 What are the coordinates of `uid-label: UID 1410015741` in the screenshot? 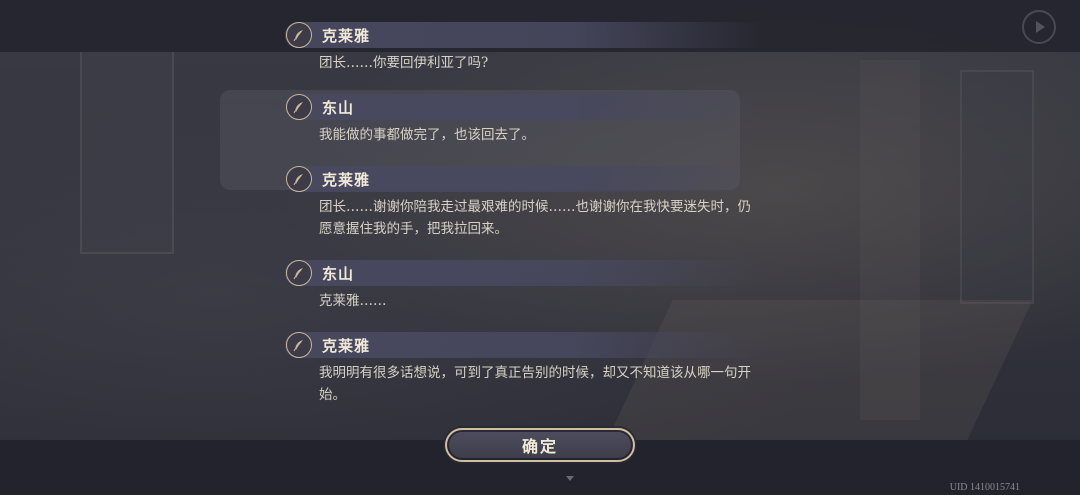 It's located at (984, 487).